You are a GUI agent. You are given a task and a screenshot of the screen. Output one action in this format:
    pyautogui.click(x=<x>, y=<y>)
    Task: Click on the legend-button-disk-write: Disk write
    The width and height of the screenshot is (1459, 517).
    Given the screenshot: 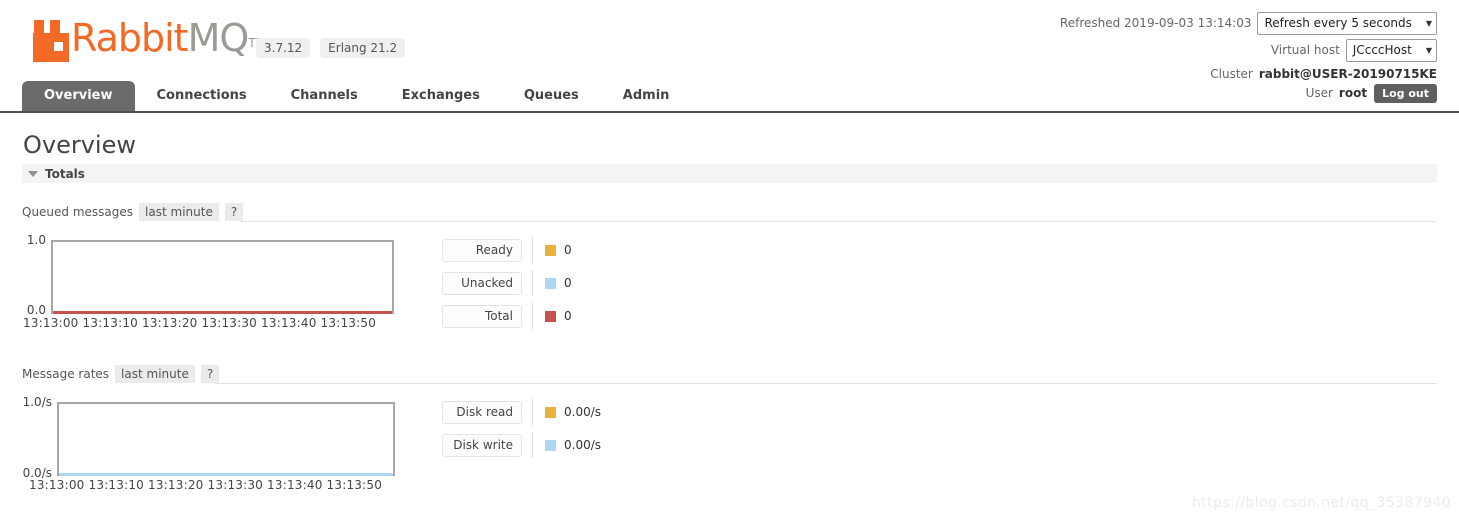 What is the action you would take?
    pyautogui.click(x=482, y=445)
    